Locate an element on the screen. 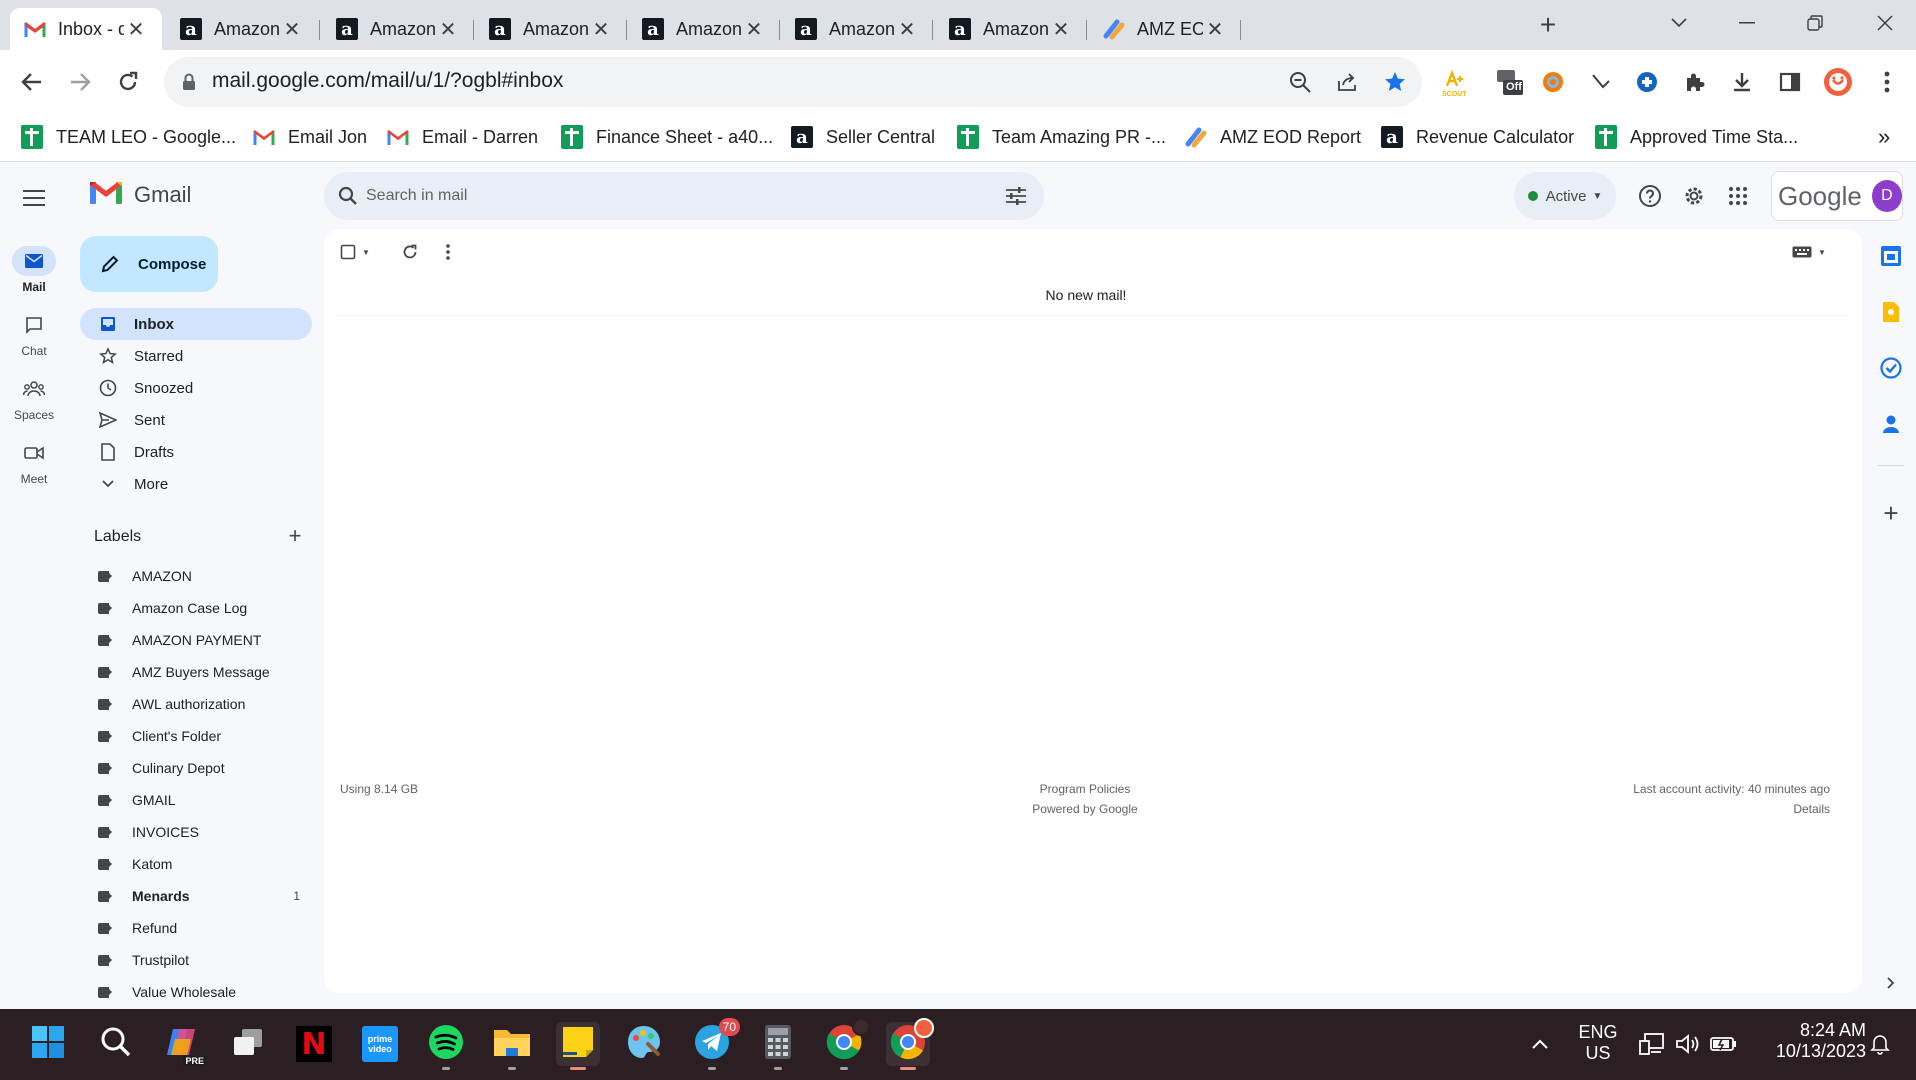  rail-chat: Chat is located at coordinates (34, 334).